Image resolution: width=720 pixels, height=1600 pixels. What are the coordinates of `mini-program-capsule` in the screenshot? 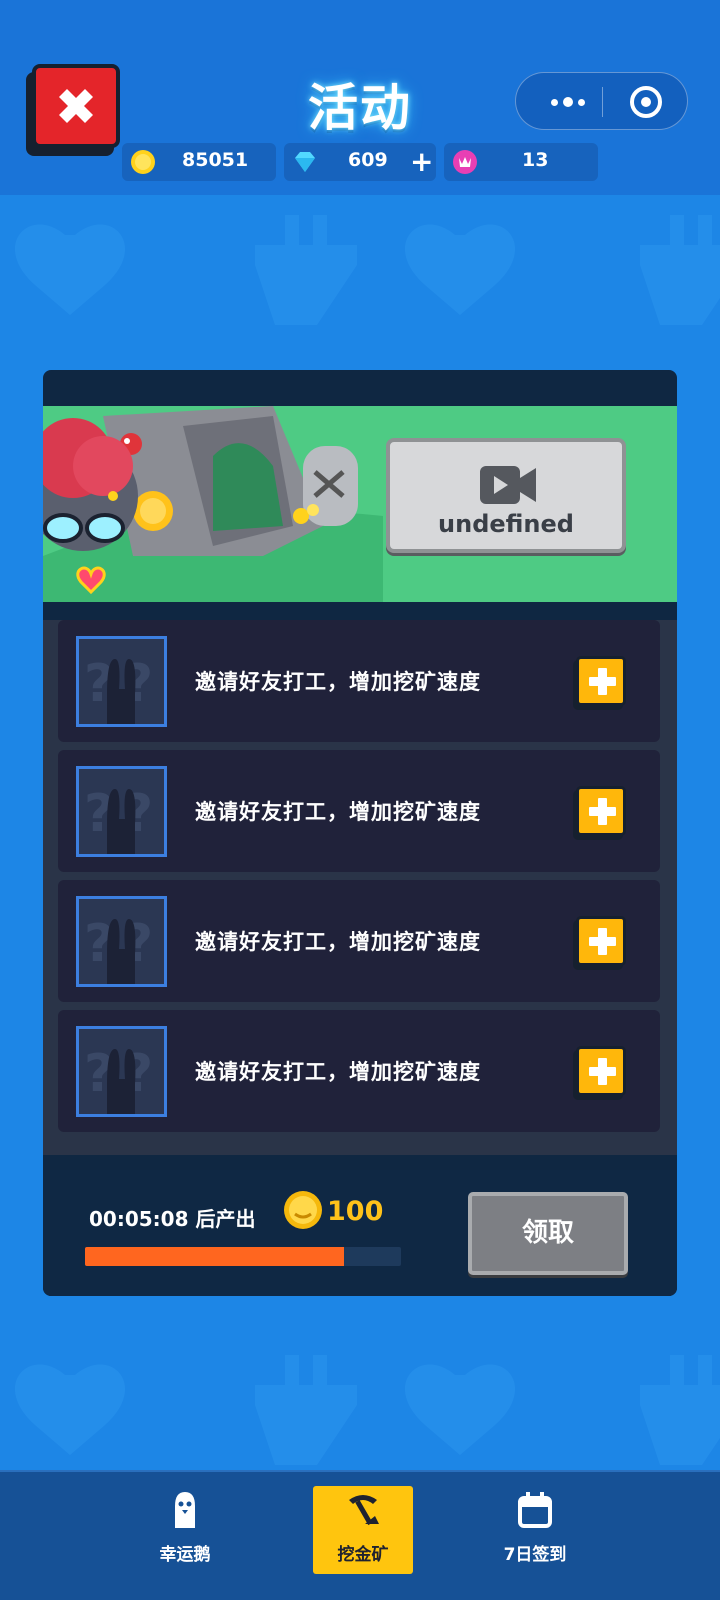 It's located at (601, 101).